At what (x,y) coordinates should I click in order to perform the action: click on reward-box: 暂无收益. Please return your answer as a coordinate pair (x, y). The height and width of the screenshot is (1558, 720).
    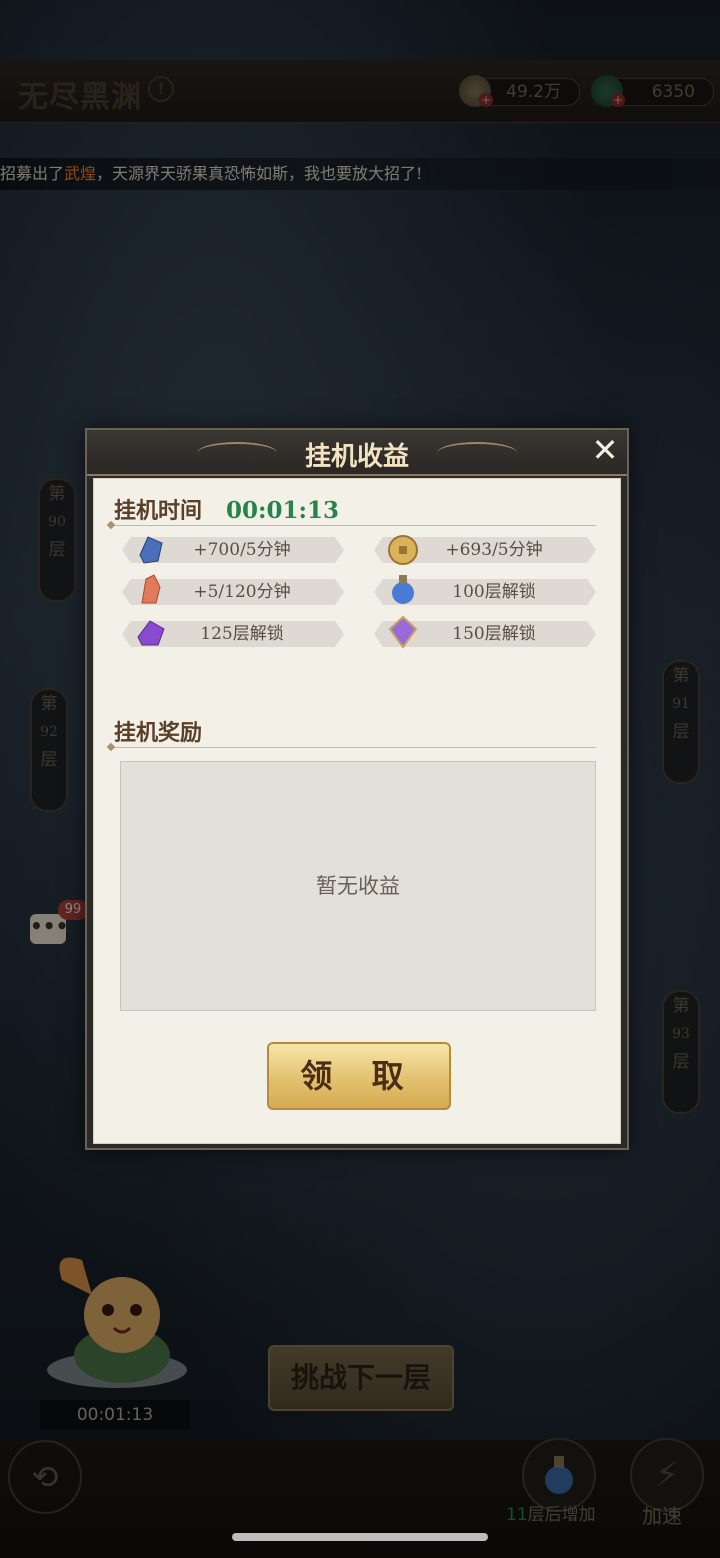
    Looking at the image, I should click on (358, 886).